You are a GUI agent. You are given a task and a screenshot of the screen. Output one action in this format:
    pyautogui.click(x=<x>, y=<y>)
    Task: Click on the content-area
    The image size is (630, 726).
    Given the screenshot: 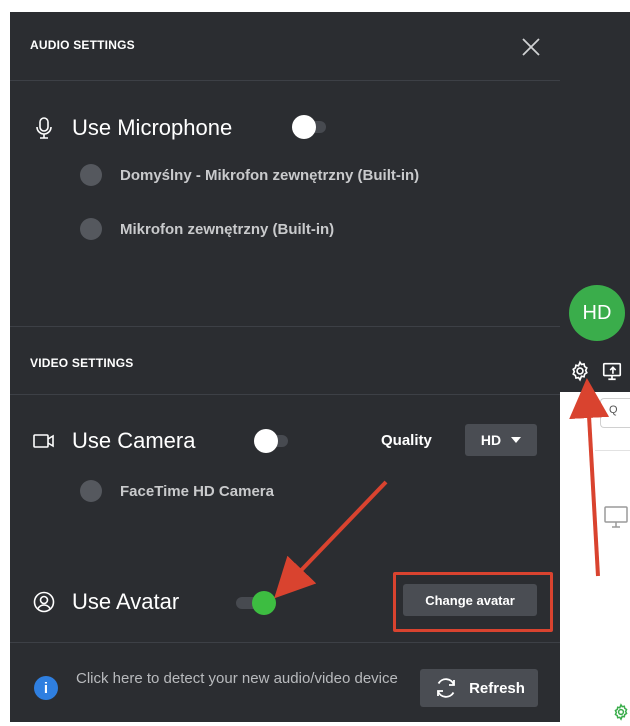 What is the action you would take?
    pyautogui.click(x=595, y=557)
    